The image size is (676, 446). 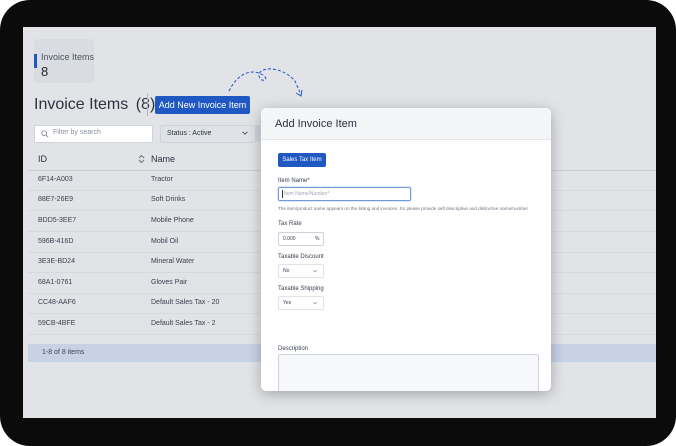 What do you see at coordinates (45, 134) in the screenshot?
I see `search-icon` at bounding box center [45, 134].